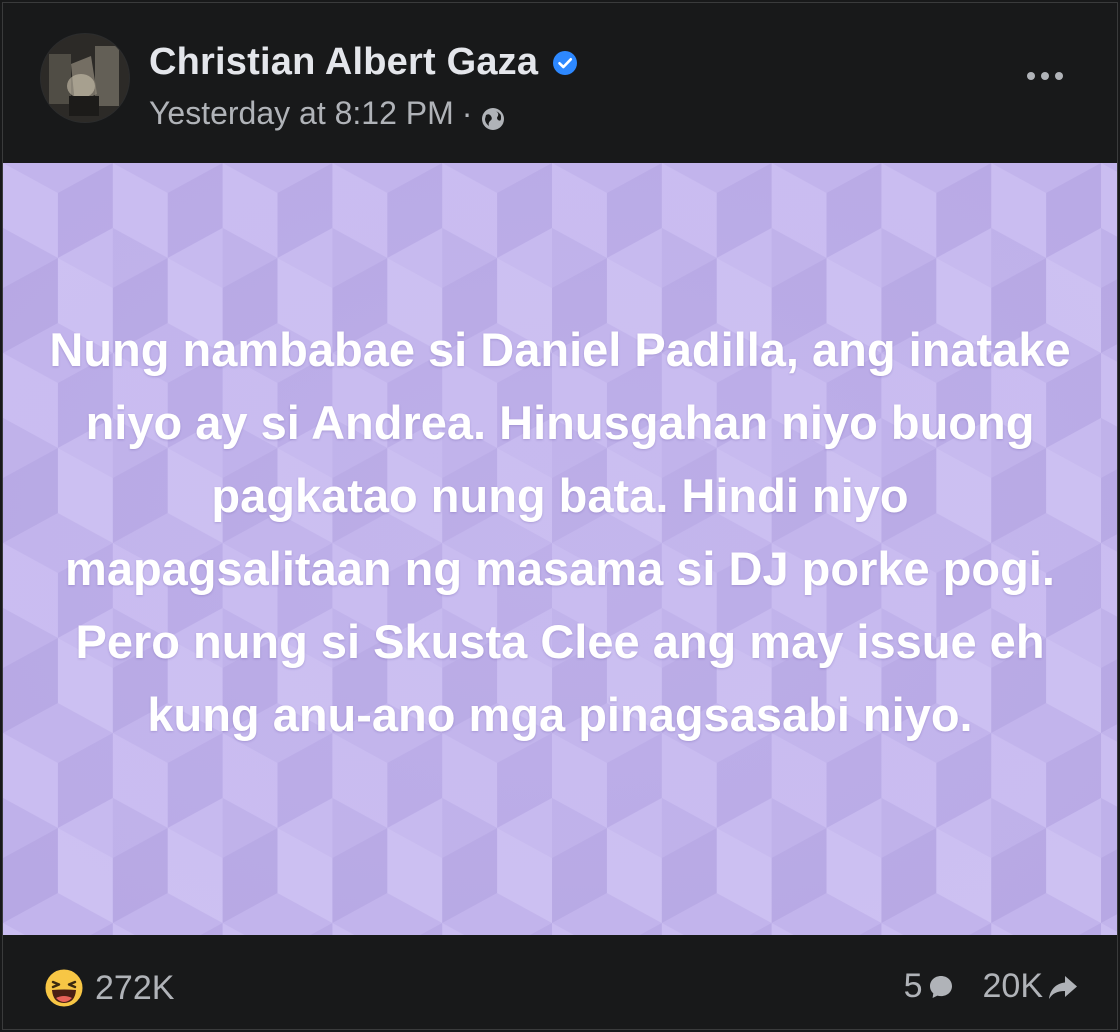  I want to click on comments-stat: 5, so click(929, 986).